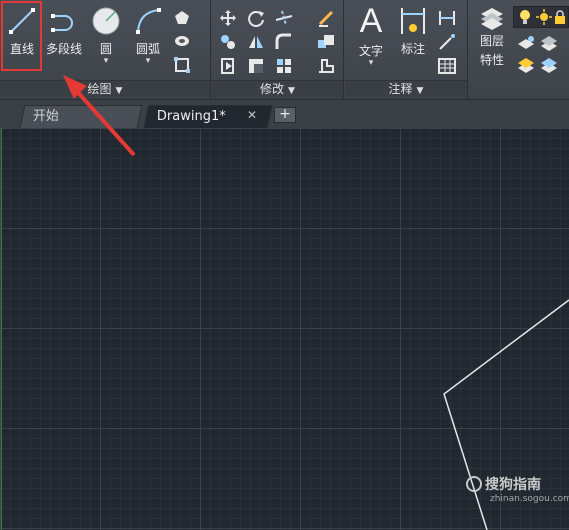  I want to click on annotation-arrow, so click(99, 115).